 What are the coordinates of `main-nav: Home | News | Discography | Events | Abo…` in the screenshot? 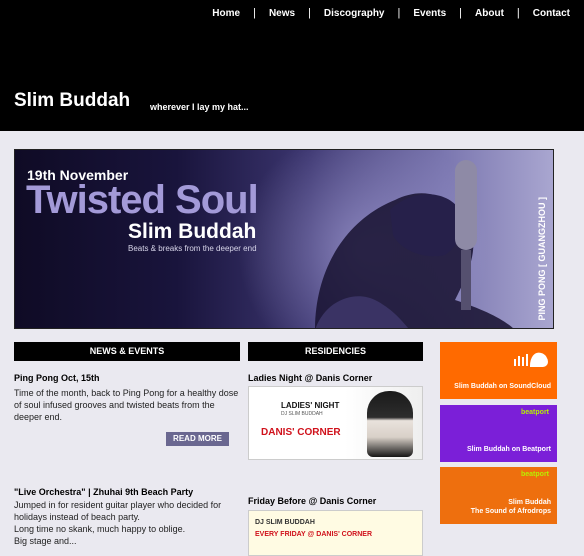 It's located at (393, 13).